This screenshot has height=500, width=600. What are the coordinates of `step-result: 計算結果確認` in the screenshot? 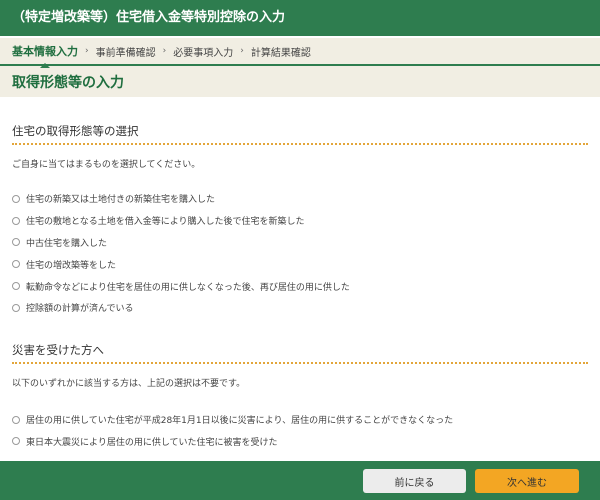 It's located at (280, 53).